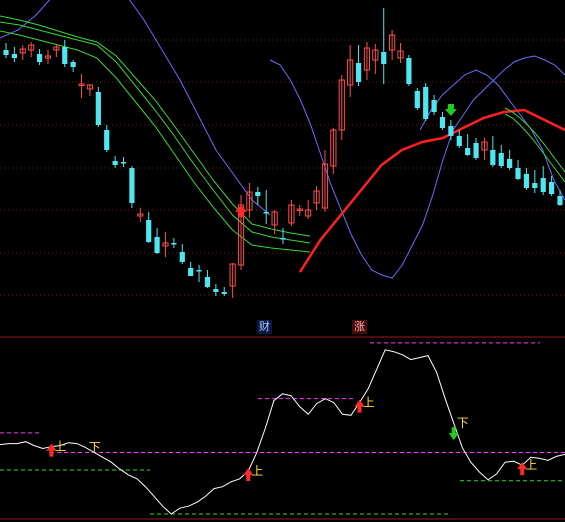 This screenshot has width=565, height=522. Describe the element at coordinates (359, 327) in the screenshot. I see `annotation-zhang: 涨` at that location.